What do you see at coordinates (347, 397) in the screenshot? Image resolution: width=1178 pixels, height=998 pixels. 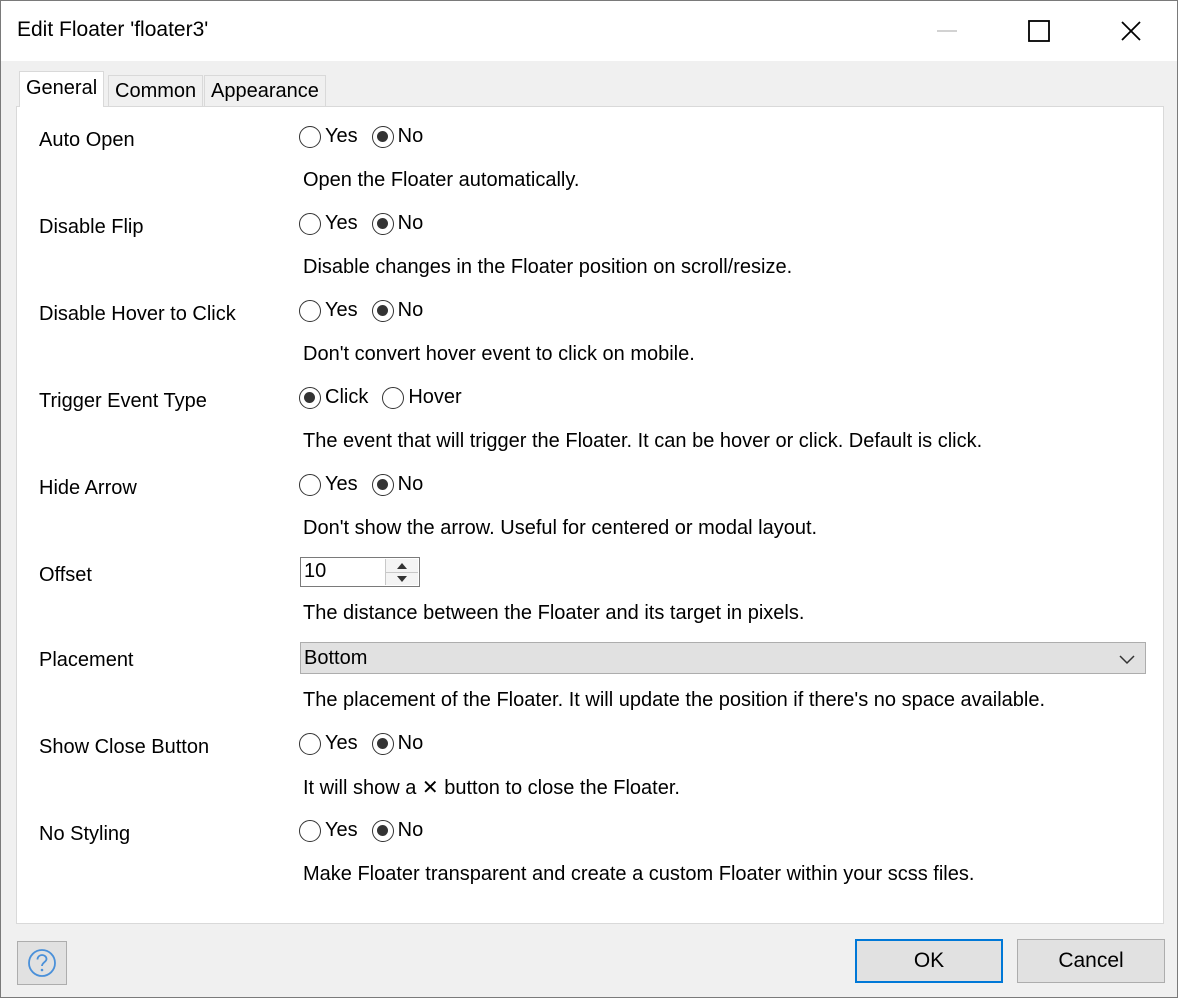 I see `trigger-event-click-label: Click` at bounding box center [347, 397].